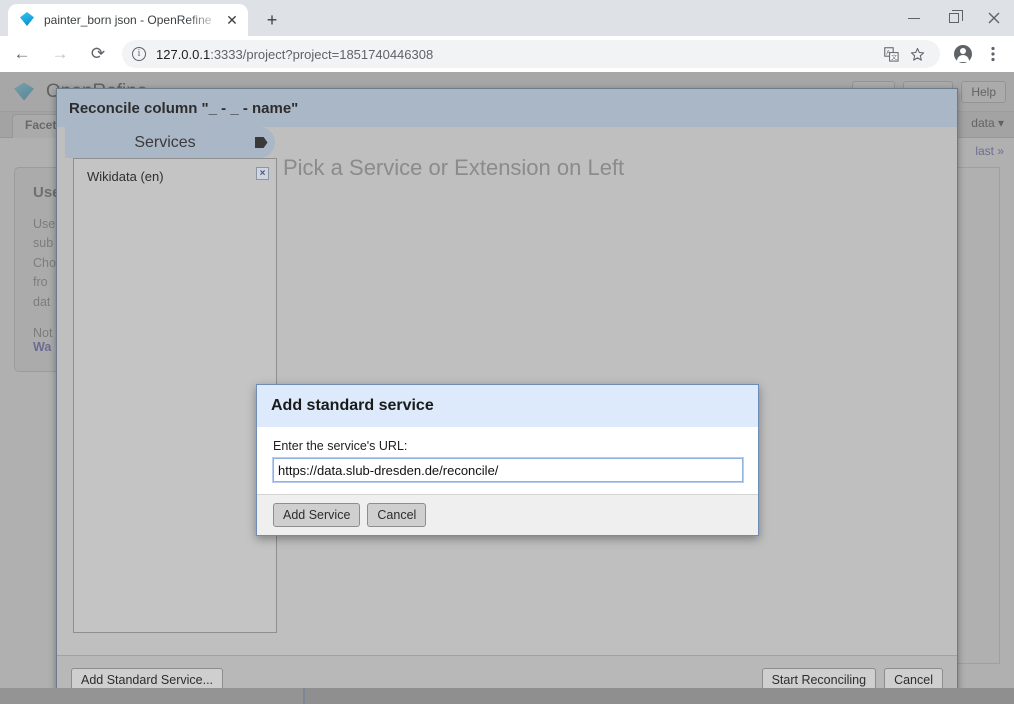  Describe the element at coordinates (507, 696) in the screenshot. I see `horizontal-scrollbar` at that location.